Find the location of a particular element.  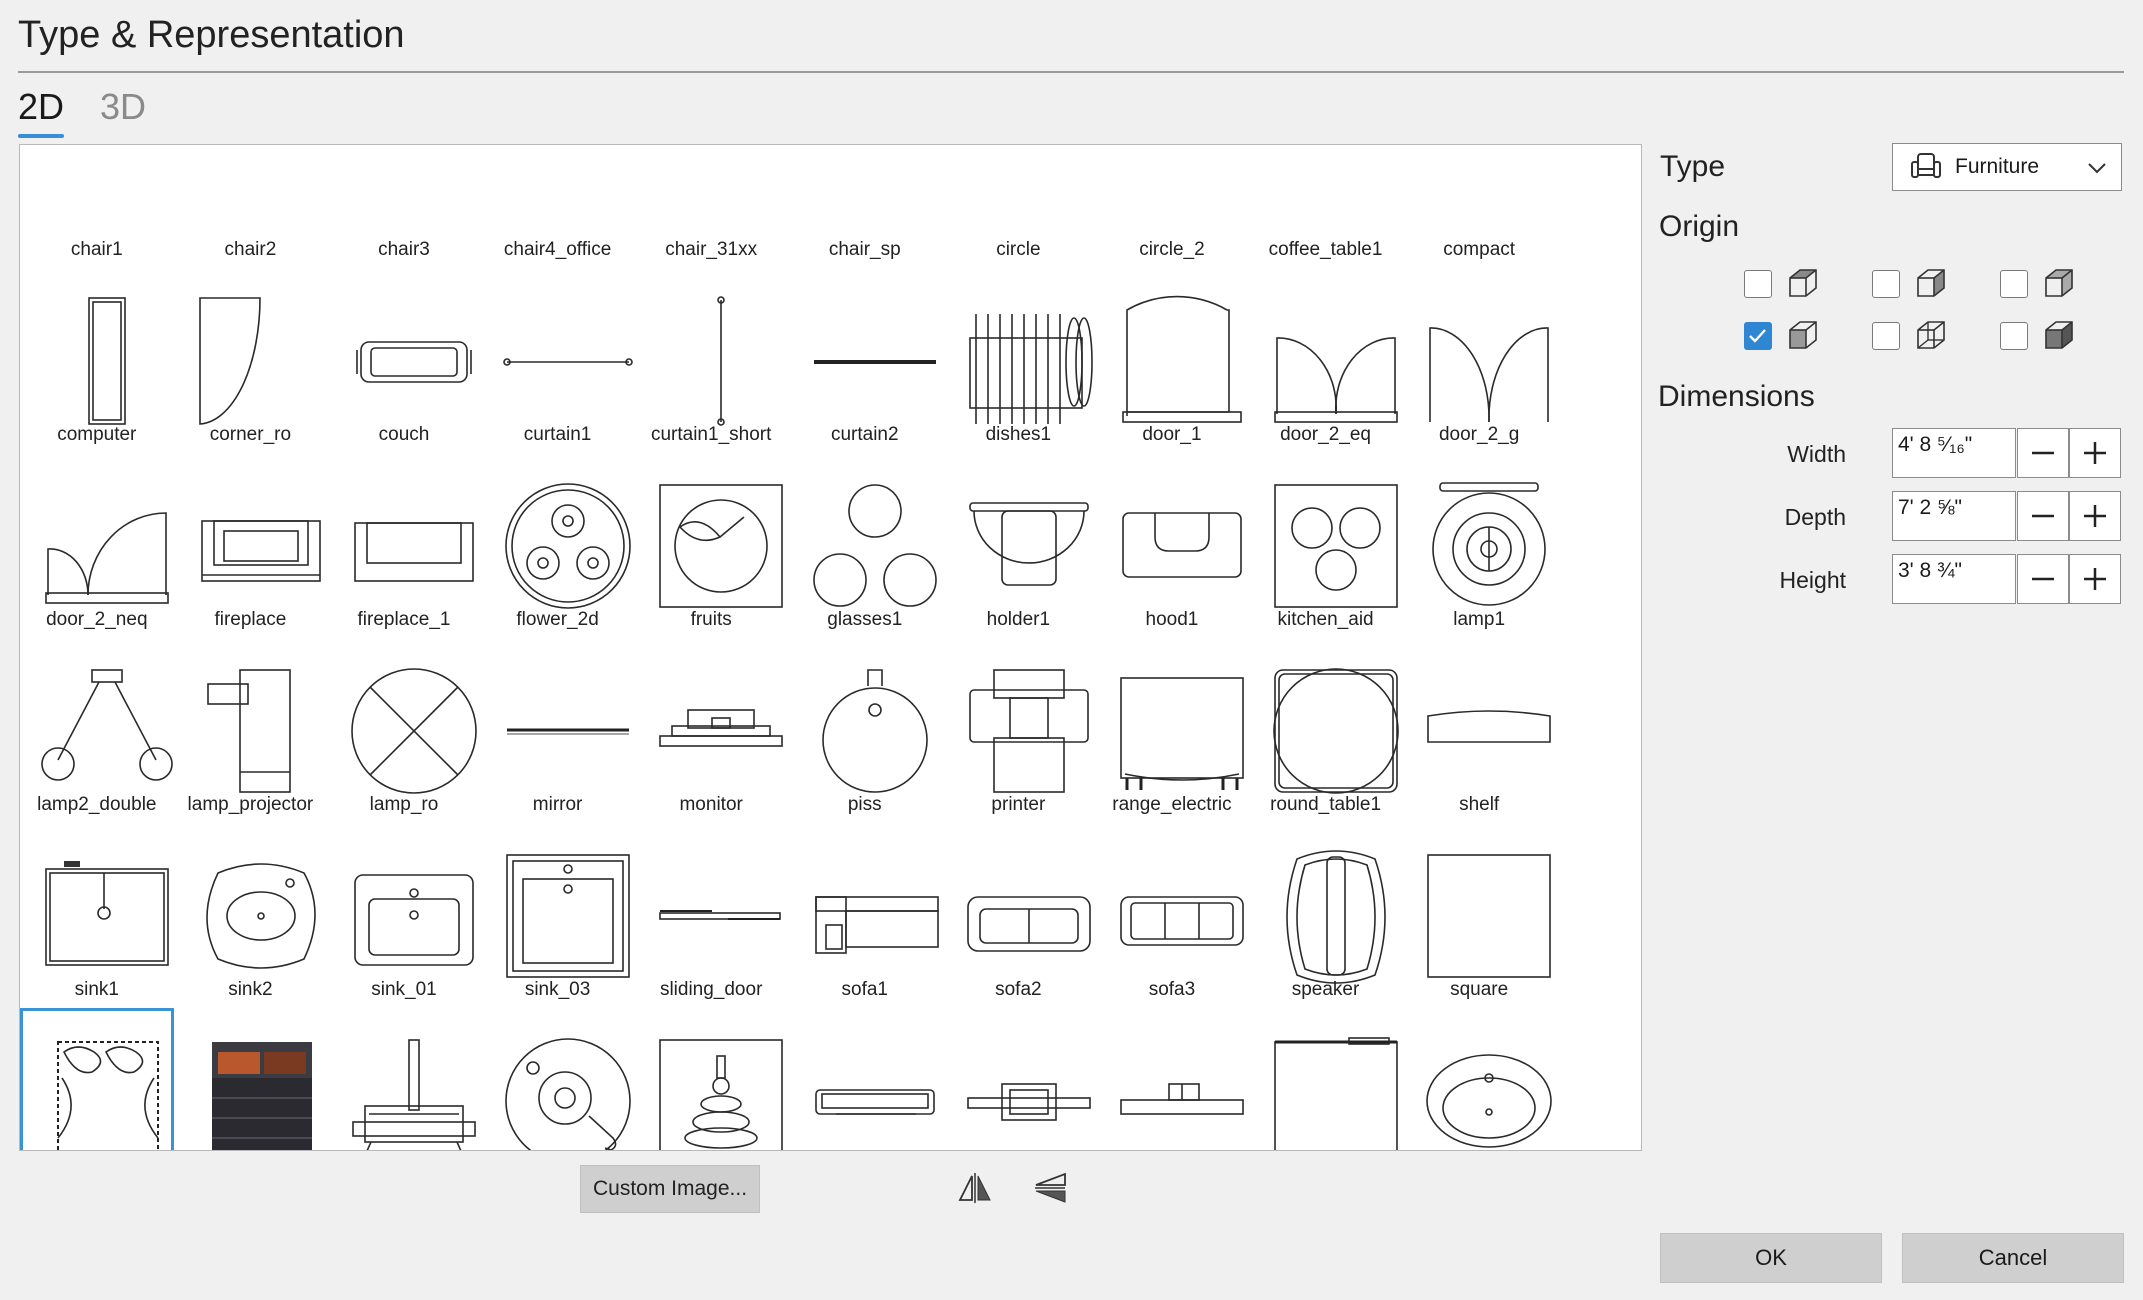

symbol-item: shelf is located at coordinates (1479, 730).